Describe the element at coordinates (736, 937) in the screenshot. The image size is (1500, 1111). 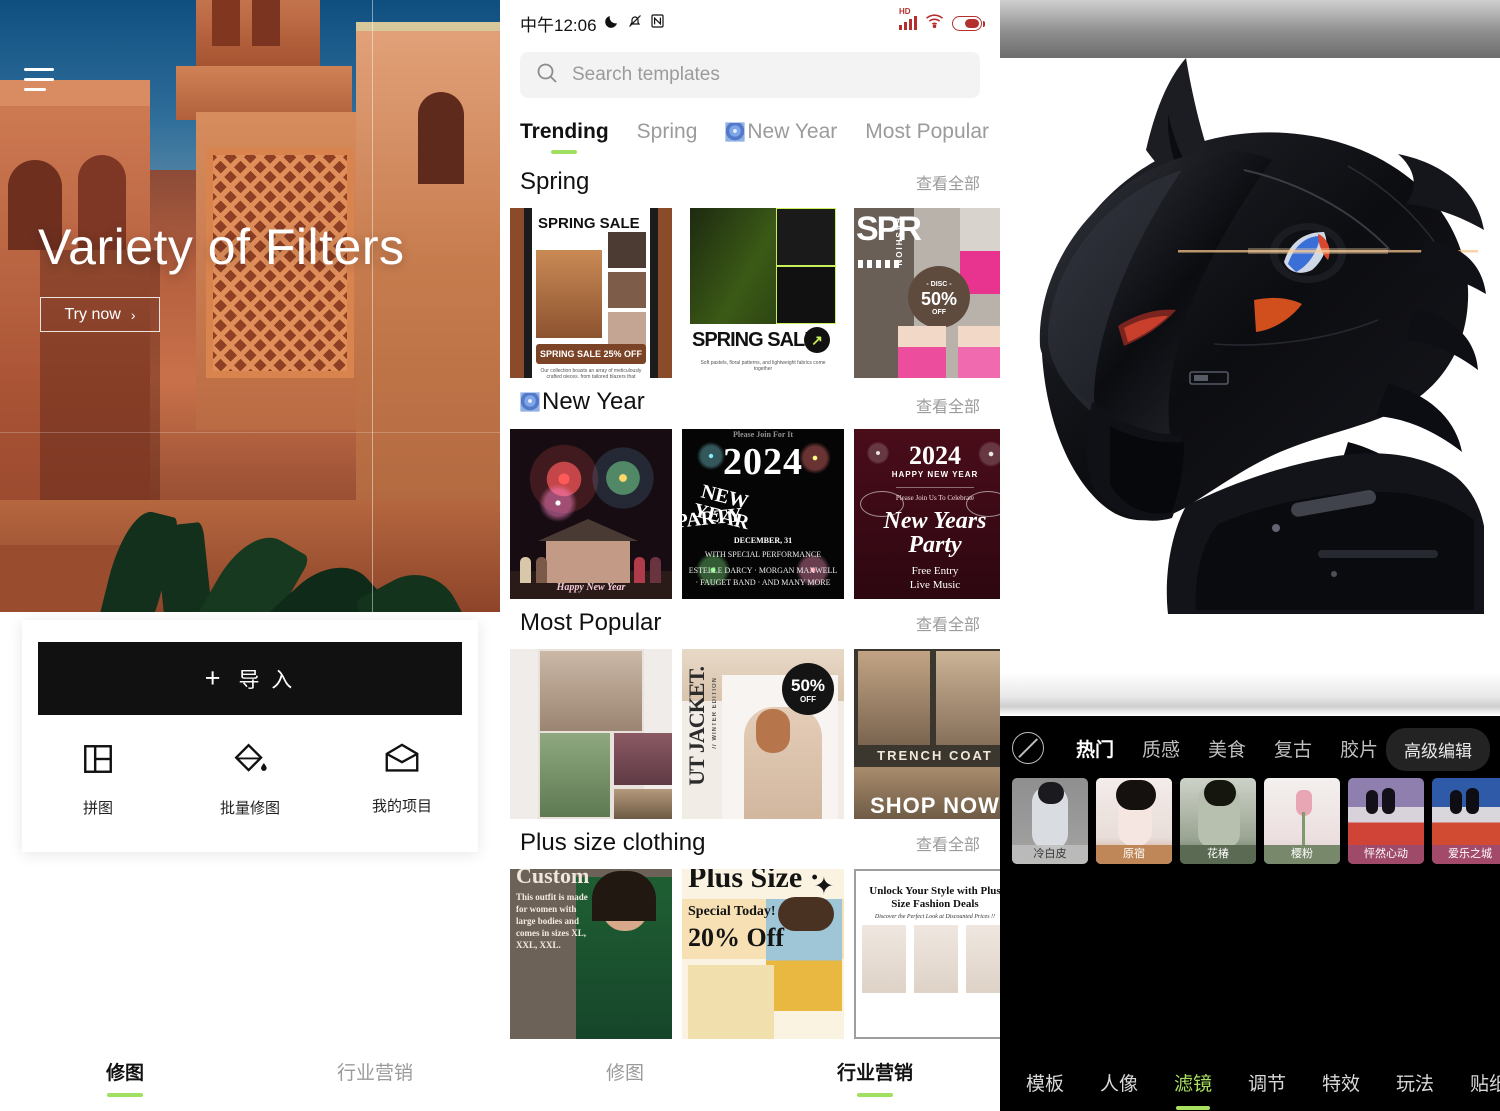
I see `template-offer: 20% Off` at that location.